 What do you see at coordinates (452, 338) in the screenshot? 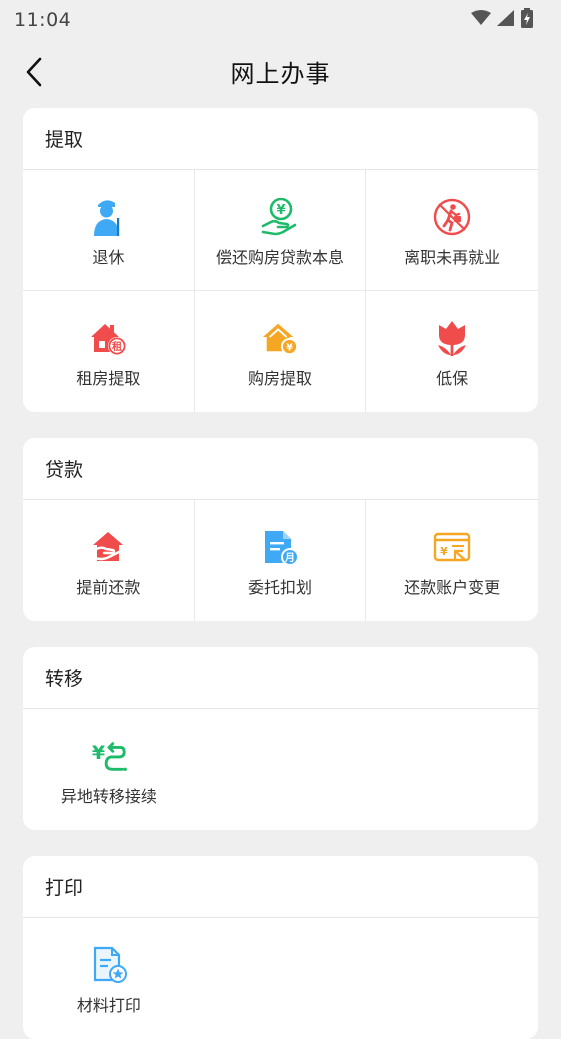
I see `tulip-icon` at bounding box center [452, 338].